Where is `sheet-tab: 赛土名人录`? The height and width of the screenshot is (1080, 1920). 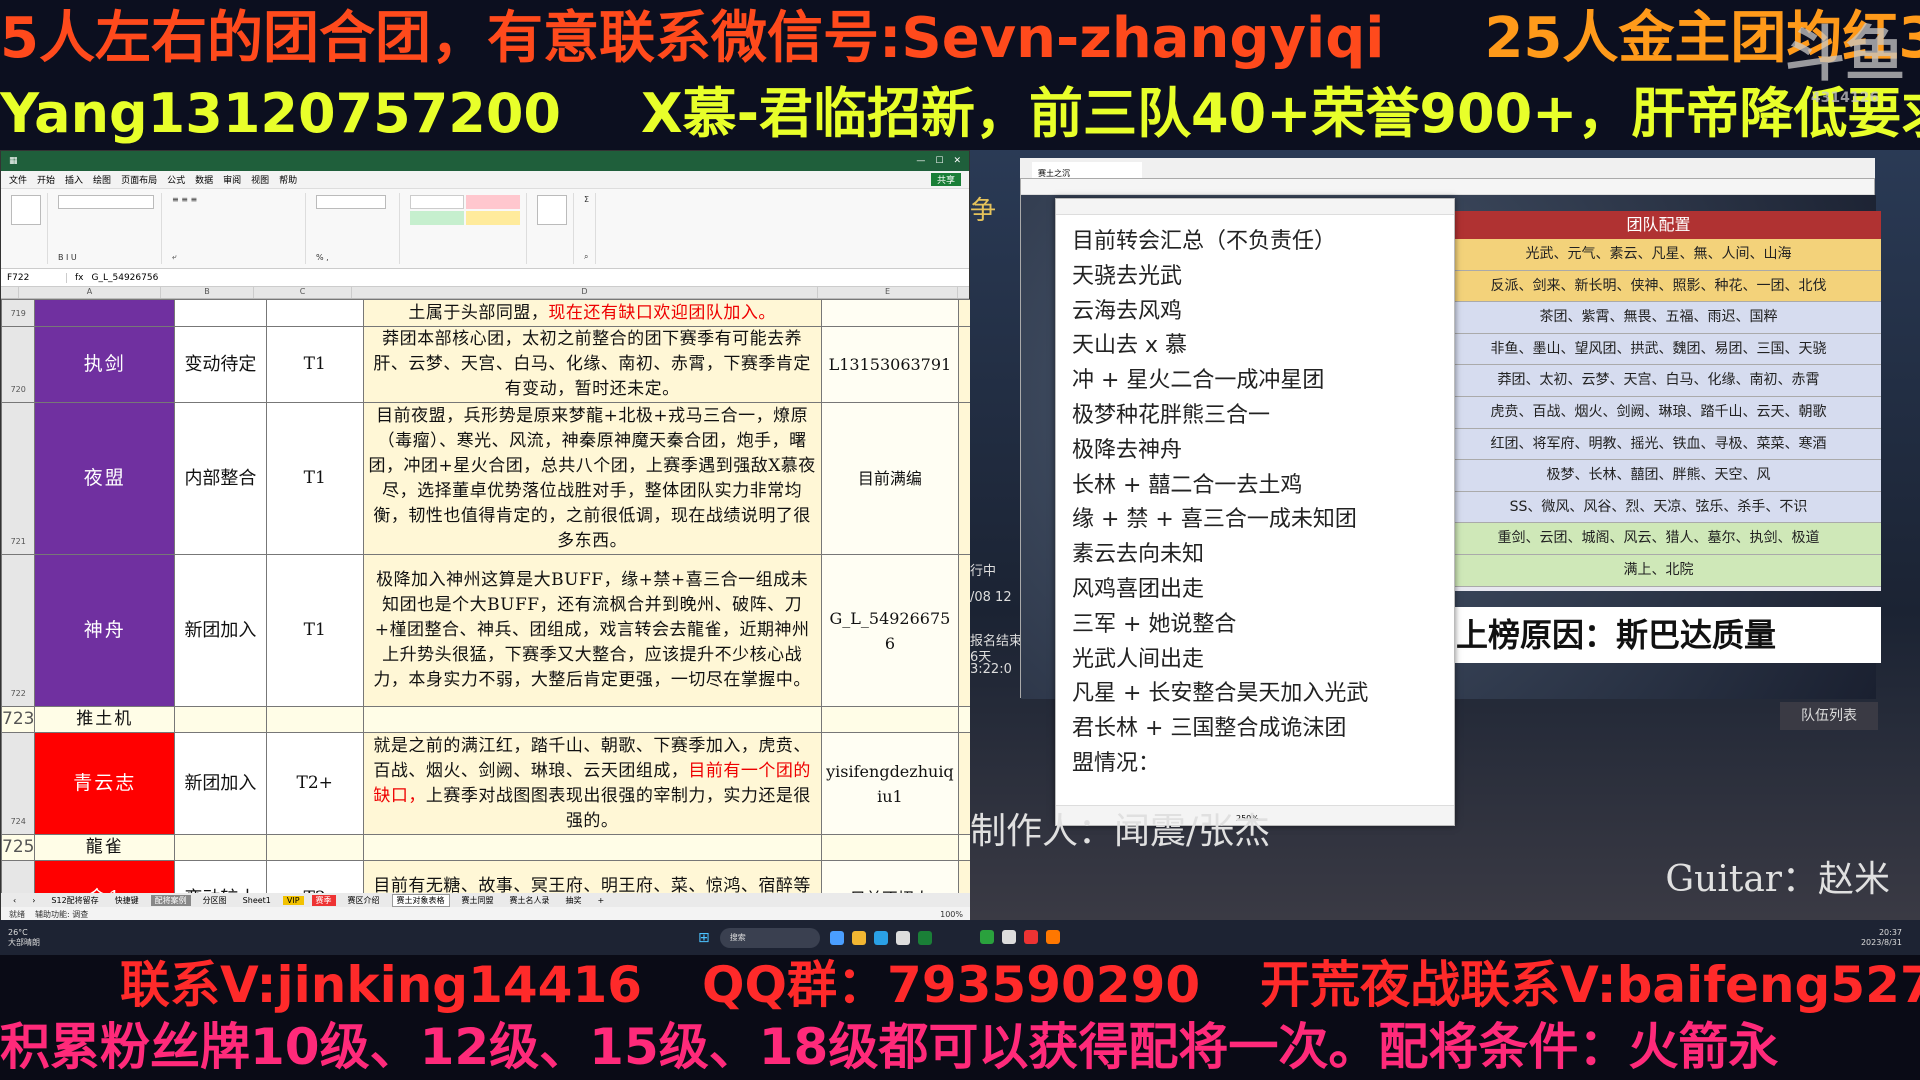
sheet-tab: 赛土名人录 is located at coordinates (530, 900).